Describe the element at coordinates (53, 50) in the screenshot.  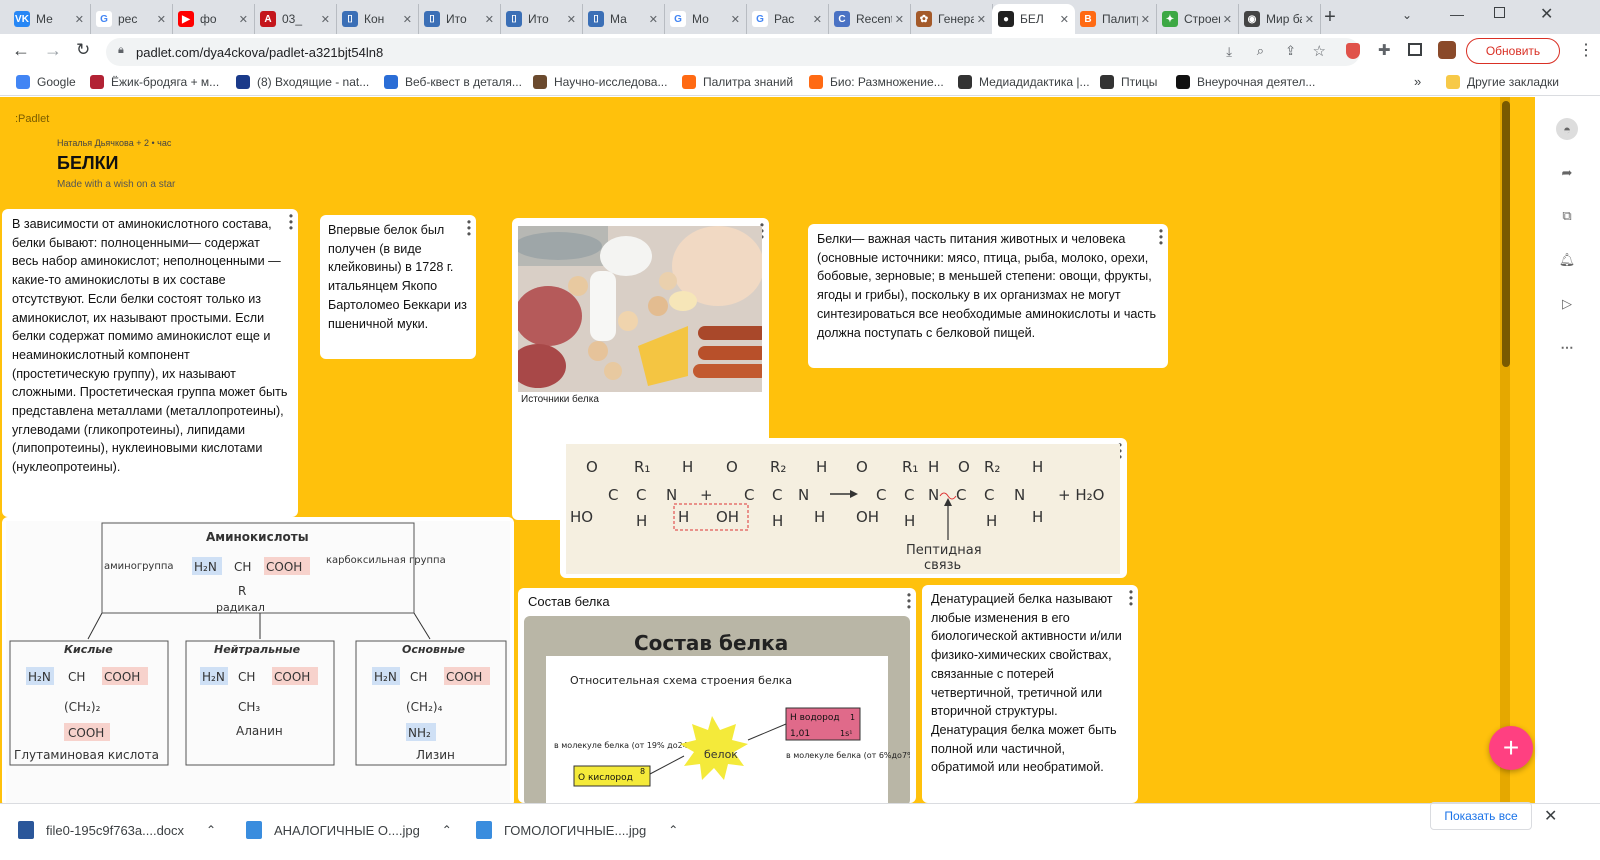
I see `forward-icon: →` at that location.